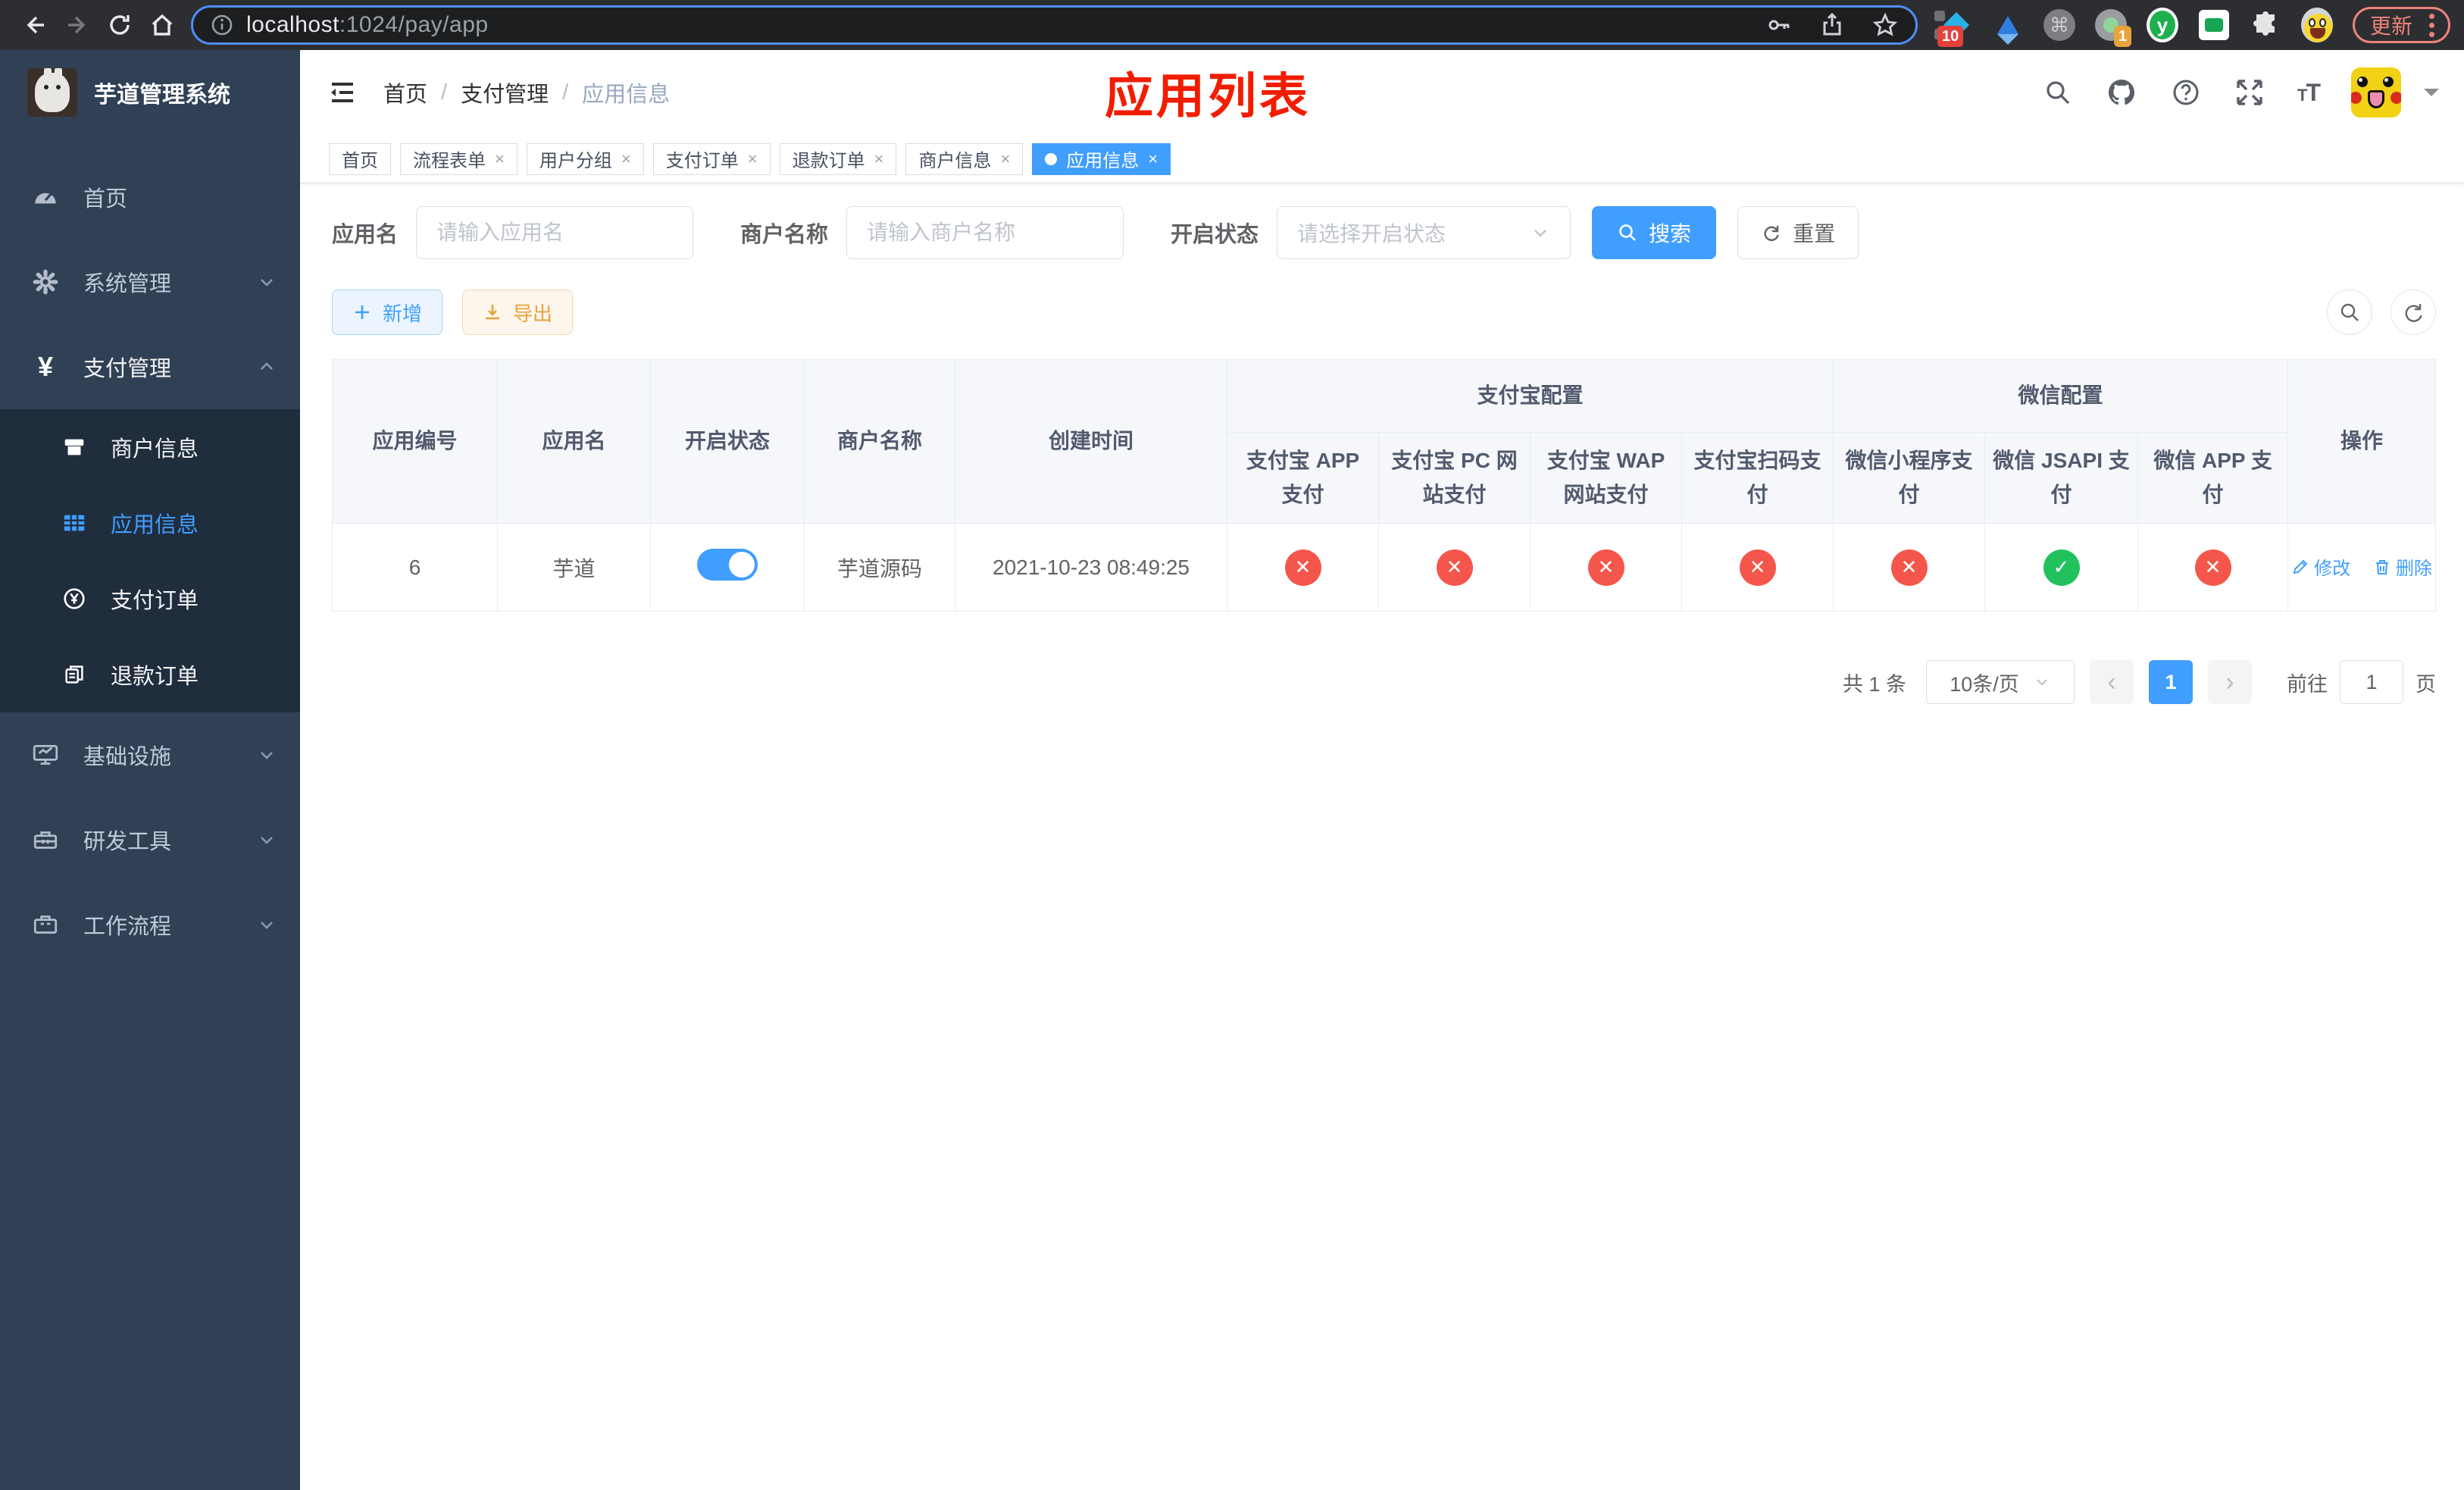  Describe the element at coordinates (150, 599) in the screenshot. I see `sidebar-item-pay-orders: 支付订单` at that location.